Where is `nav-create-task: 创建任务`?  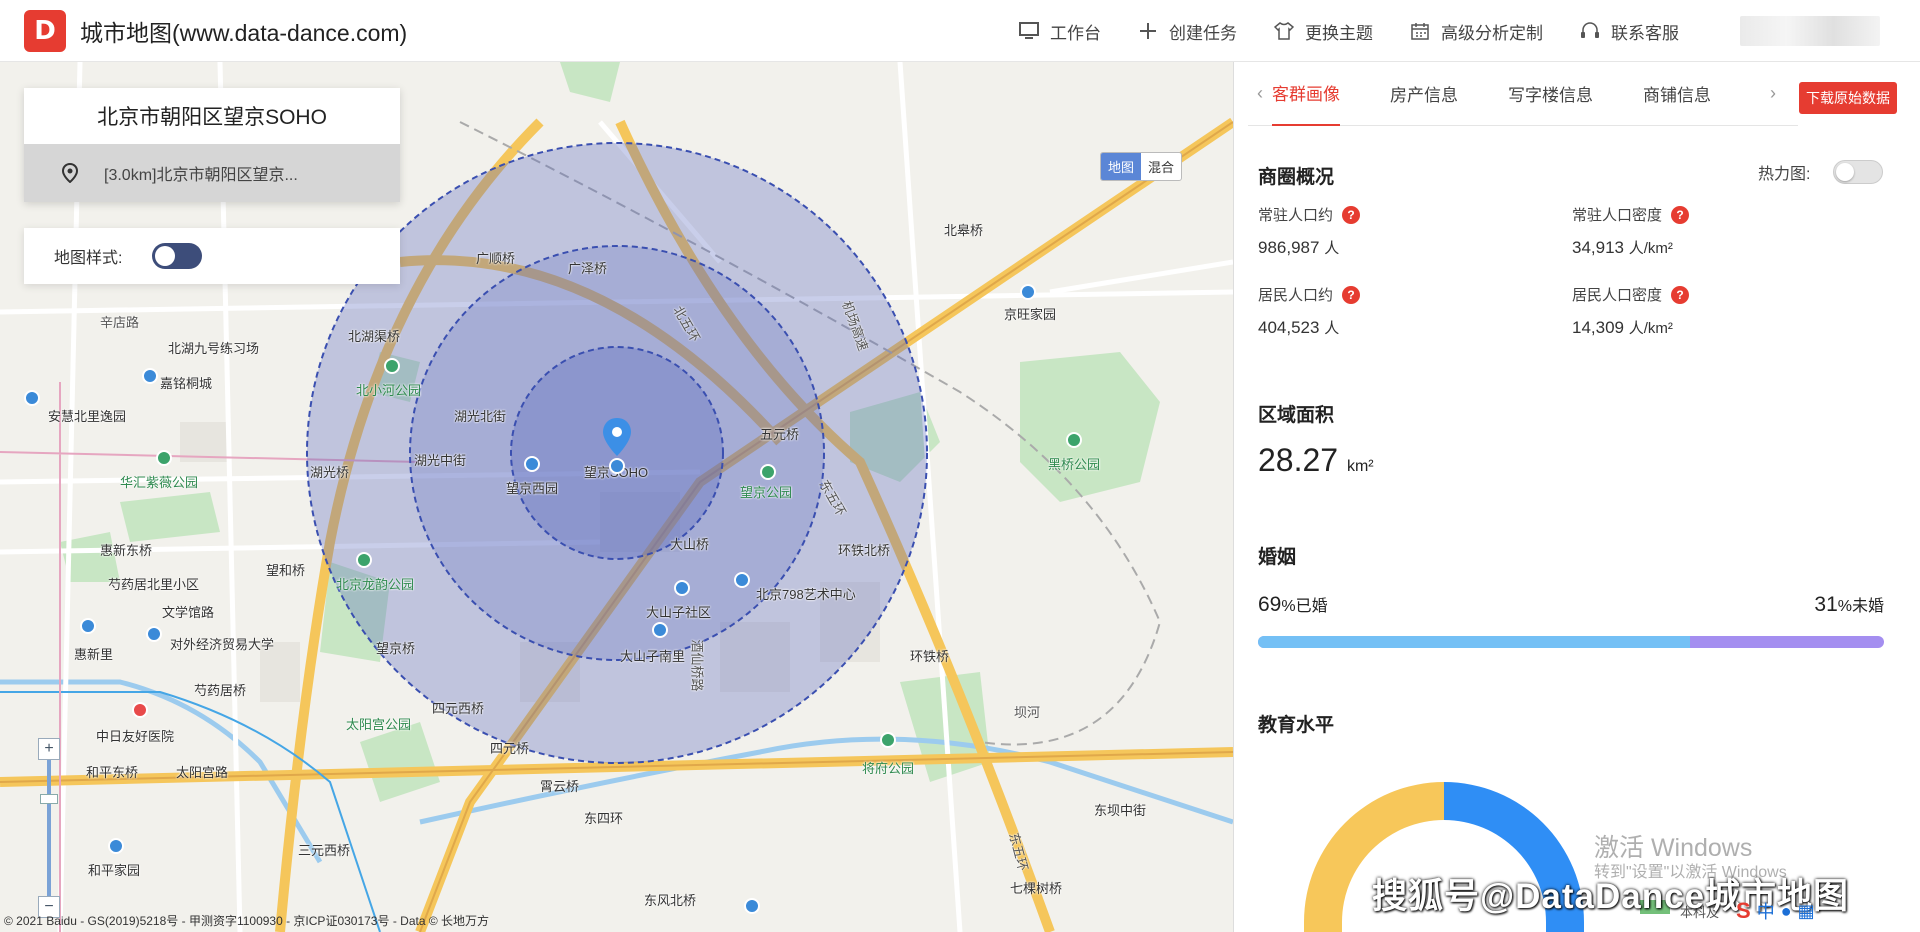 nav-create-task: 创建任务 is located at coordinates (1187, 31).